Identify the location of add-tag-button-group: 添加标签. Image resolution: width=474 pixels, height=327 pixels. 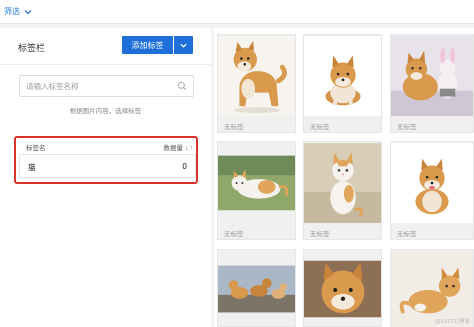
(157, 45).